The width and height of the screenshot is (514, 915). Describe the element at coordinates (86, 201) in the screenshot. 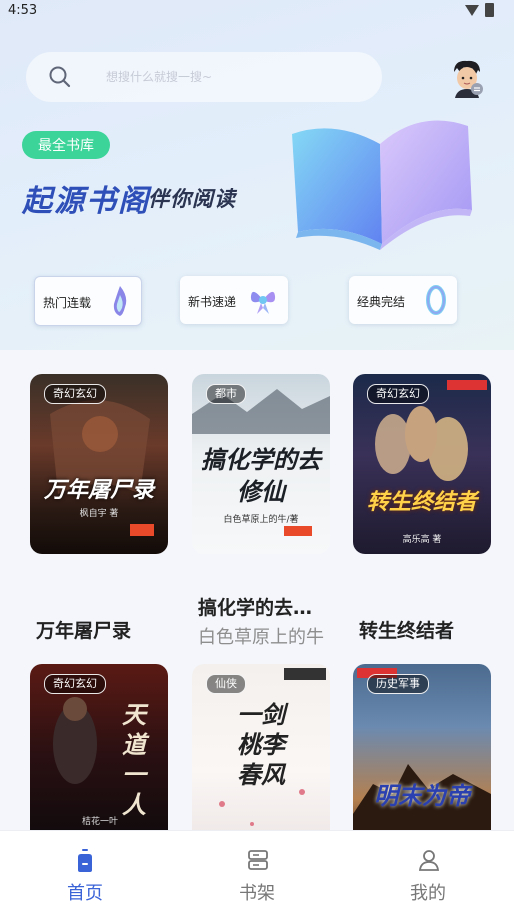

I see `app-slogan: 起源书阁` at that location.